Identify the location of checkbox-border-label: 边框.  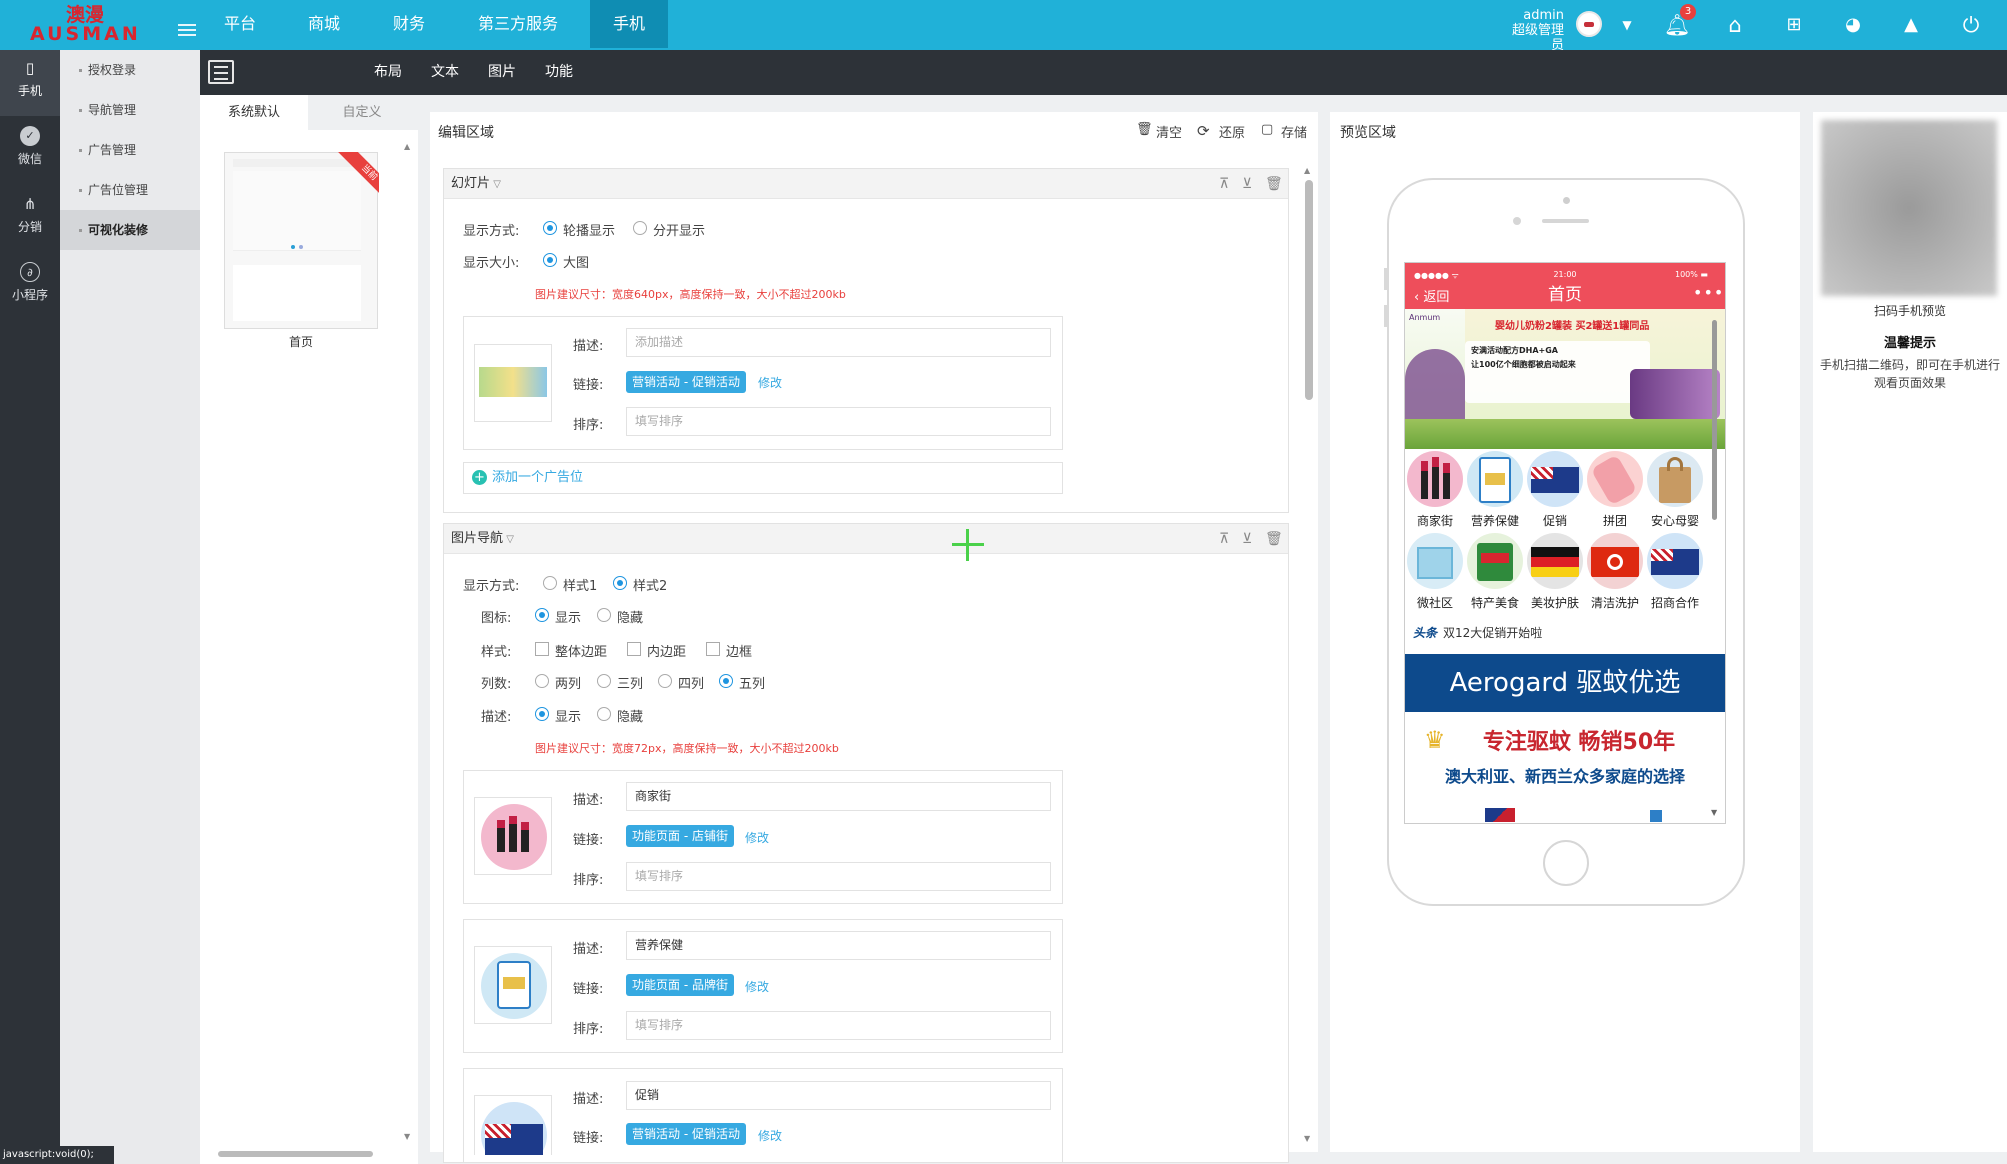
(739, 650).